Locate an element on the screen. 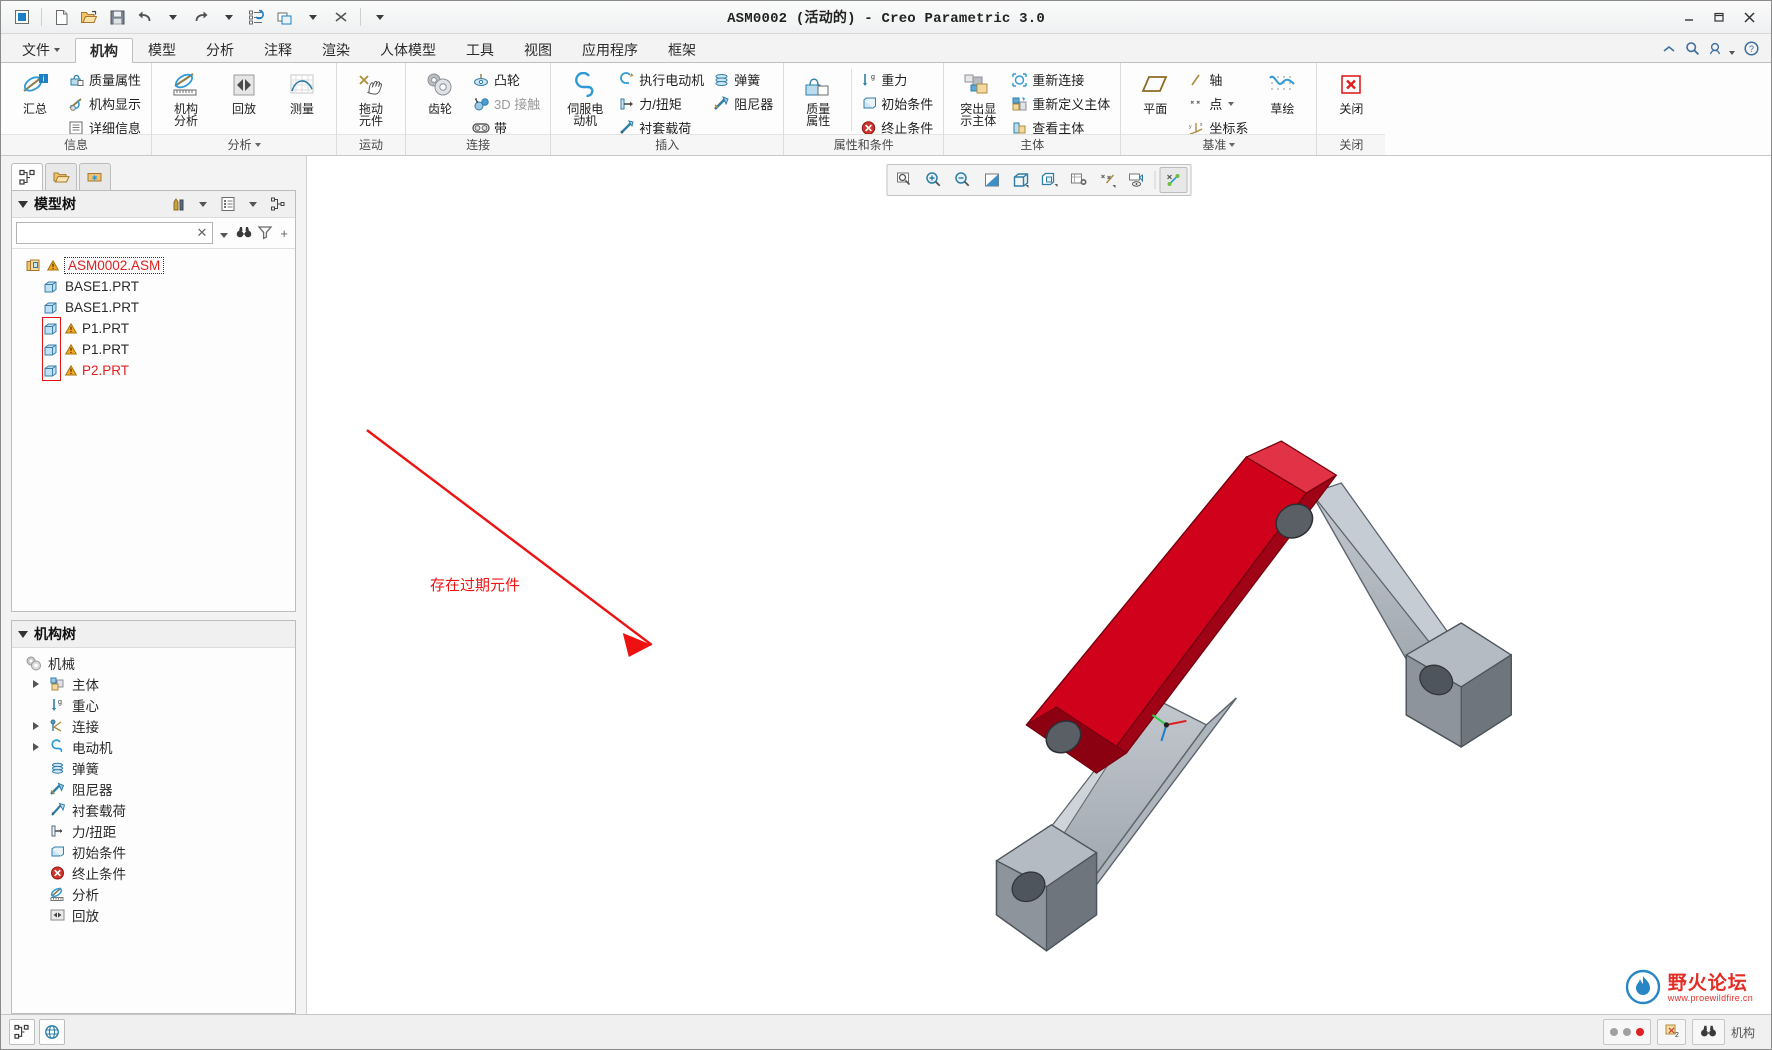  highlight-body-button: 突出显 示主体 is located at coordinates (978, 98).